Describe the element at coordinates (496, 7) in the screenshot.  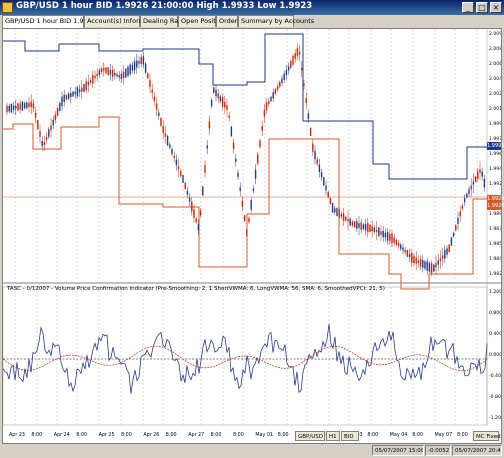
I see `close-button: ×` at that location.